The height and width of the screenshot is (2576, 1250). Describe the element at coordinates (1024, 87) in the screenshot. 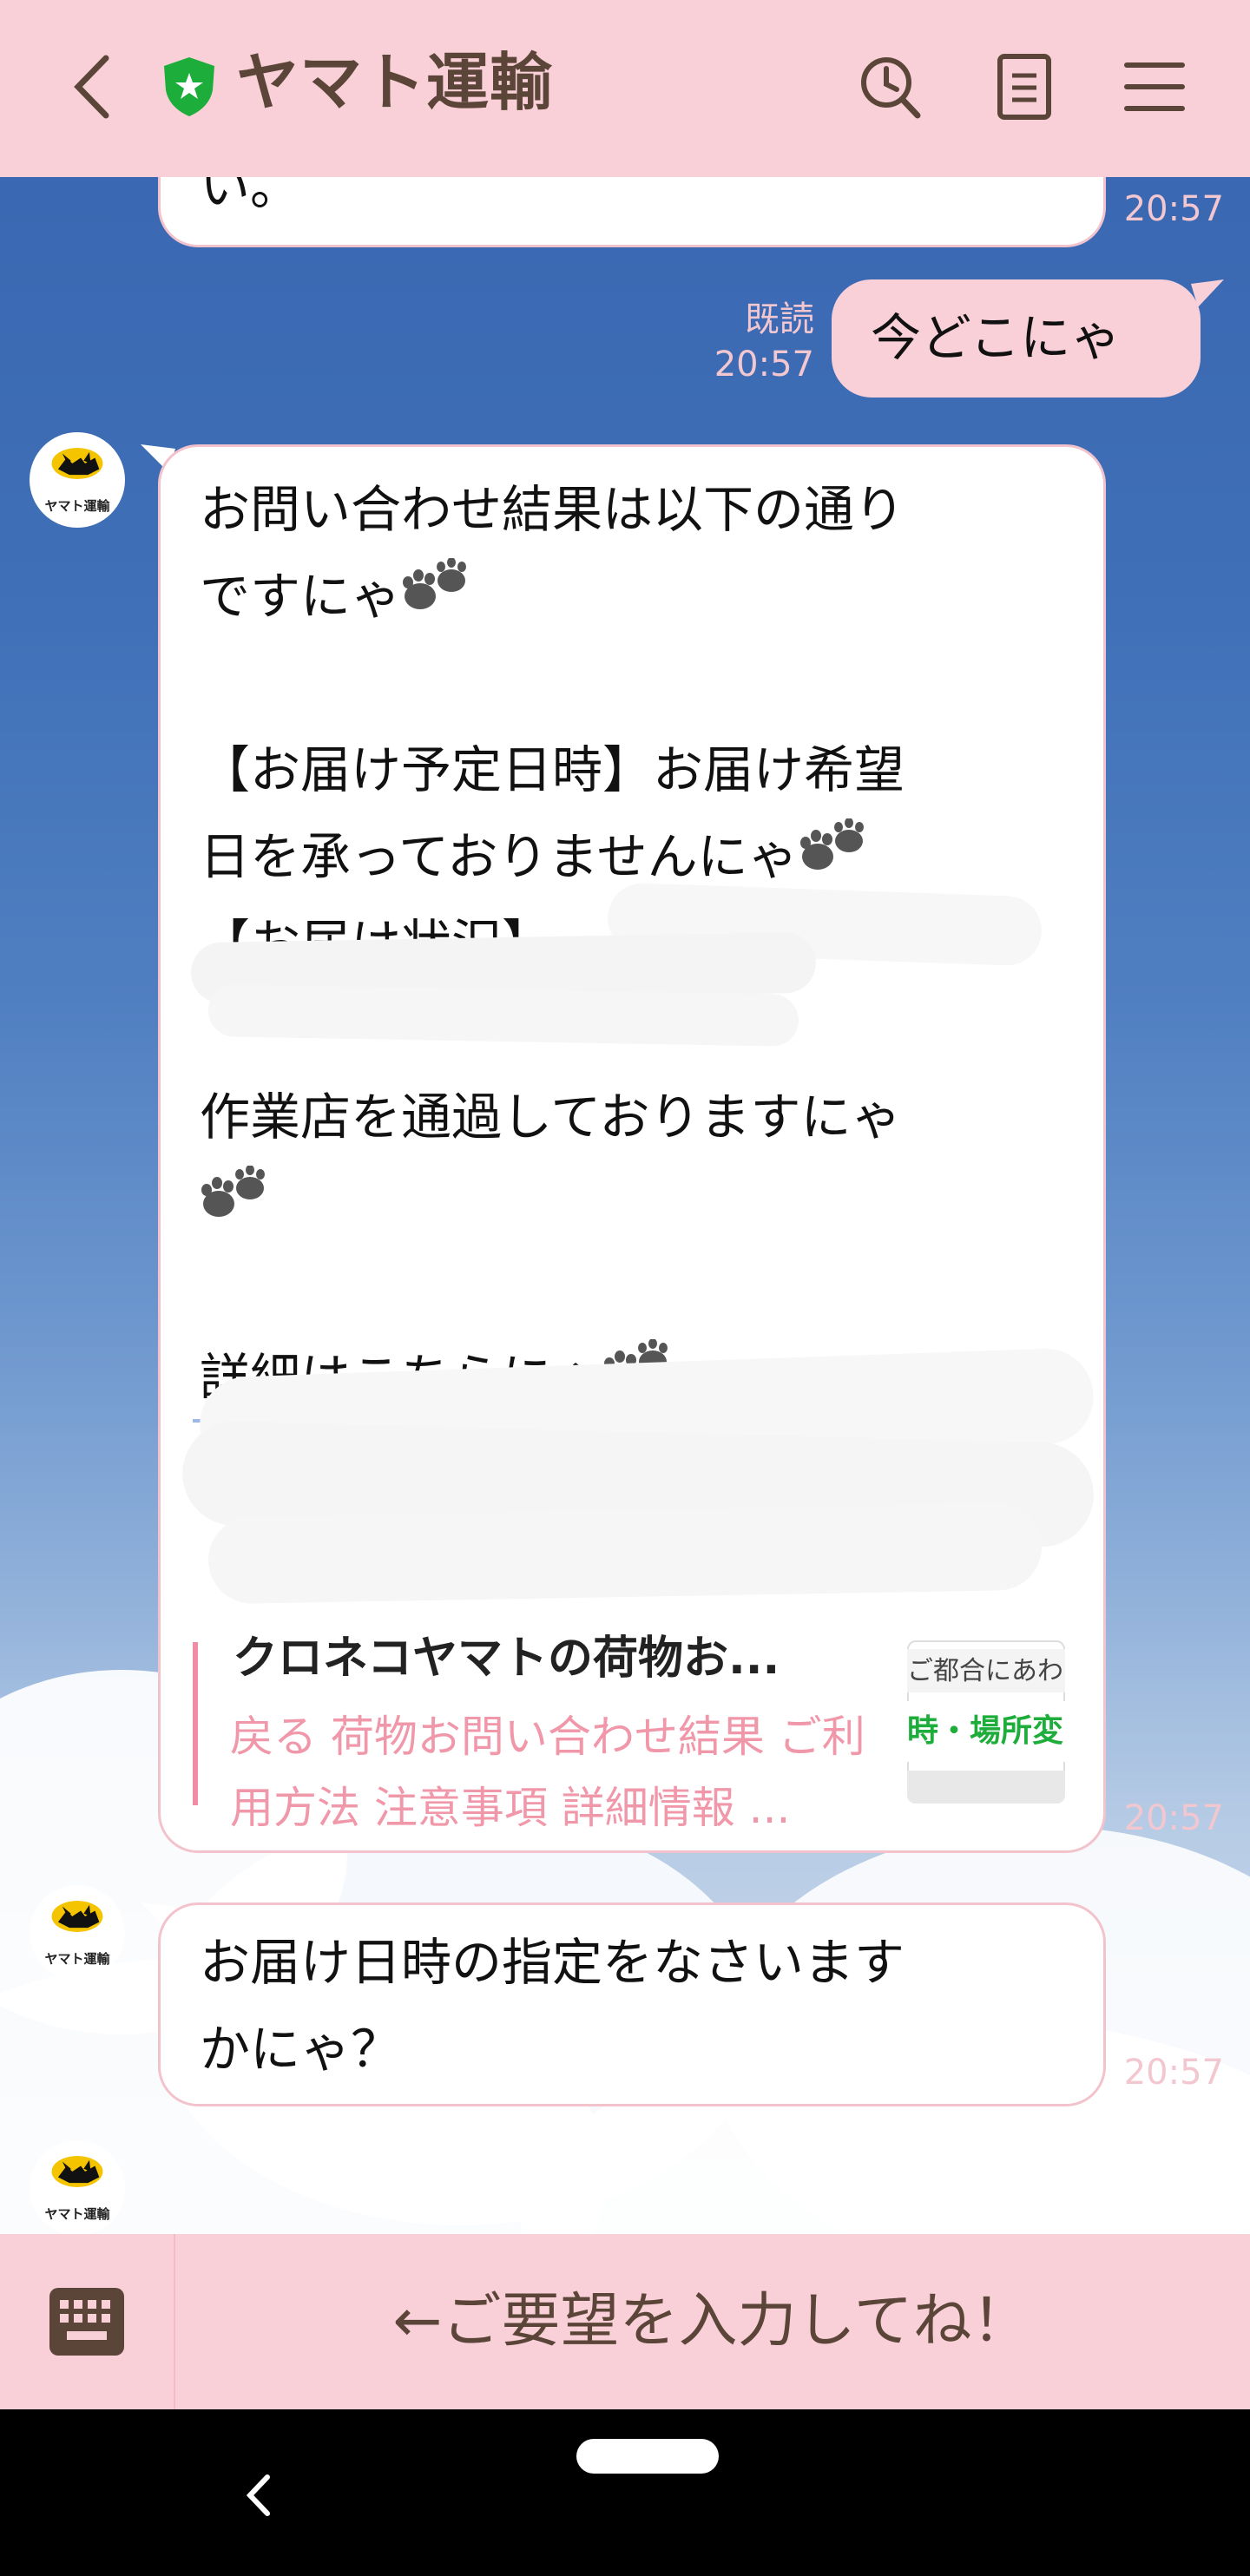

I see `notes-icon` at that location.